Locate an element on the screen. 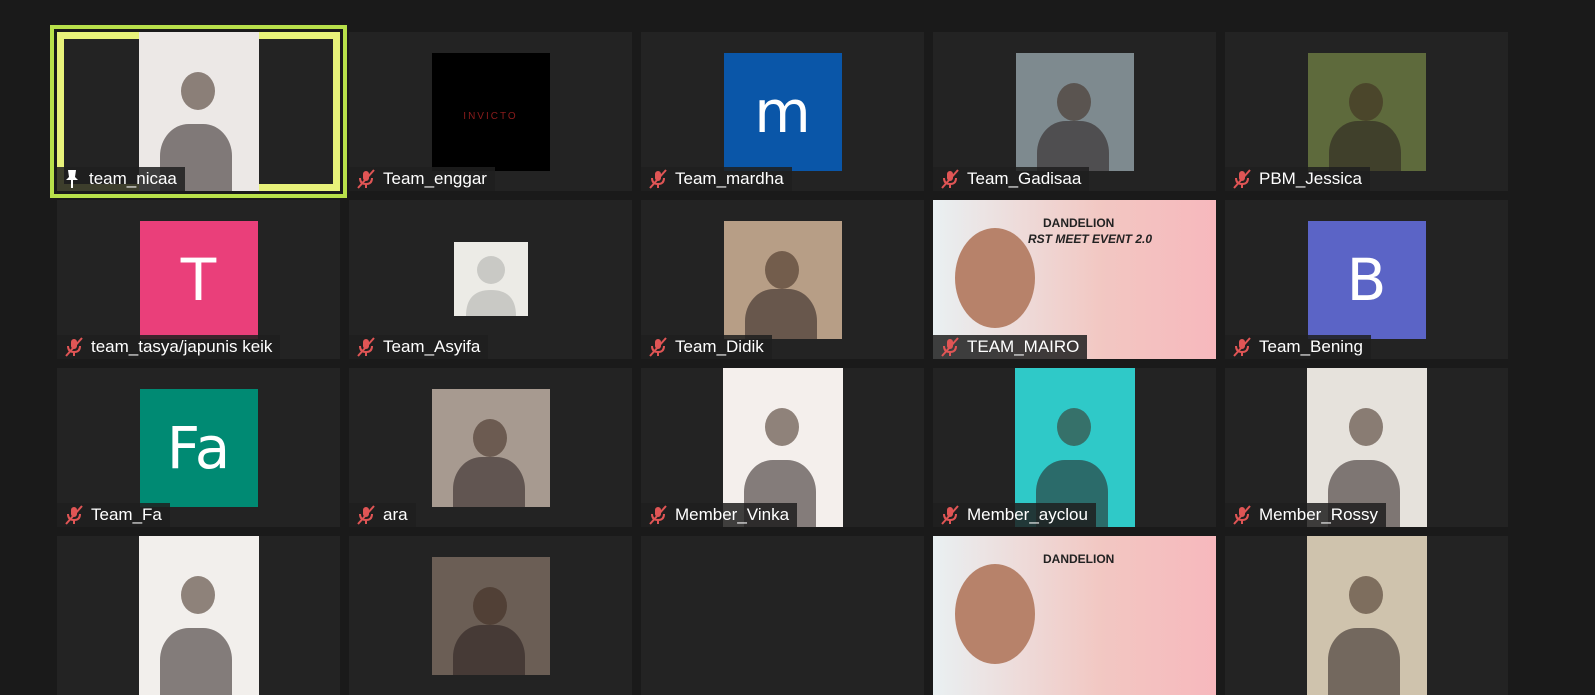  participant-name: TEAM_MAIRO is located at coordinates (1023, 346).